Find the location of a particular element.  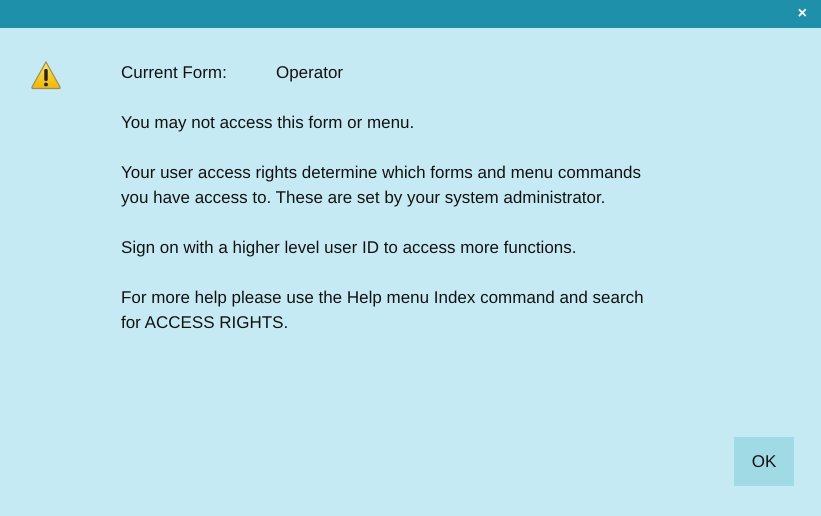

close-button: × is located at coordinates (802, 14).